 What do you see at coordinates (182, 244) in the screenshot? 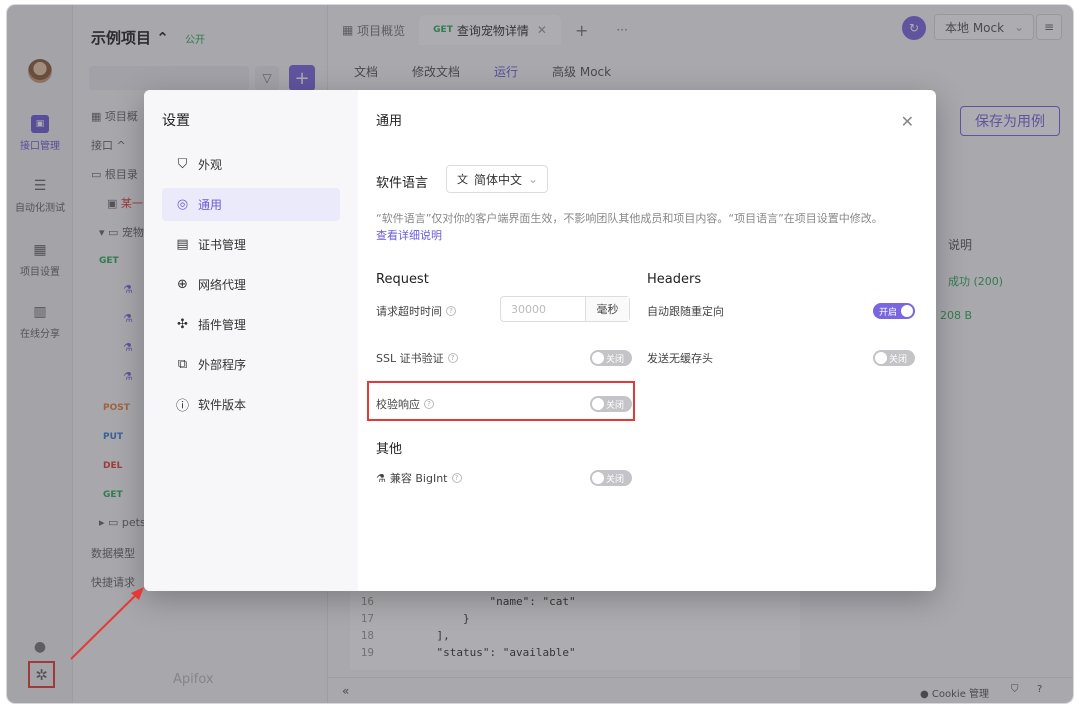
I see `certificate-icon: ▤` at bounding box center [182, 244].